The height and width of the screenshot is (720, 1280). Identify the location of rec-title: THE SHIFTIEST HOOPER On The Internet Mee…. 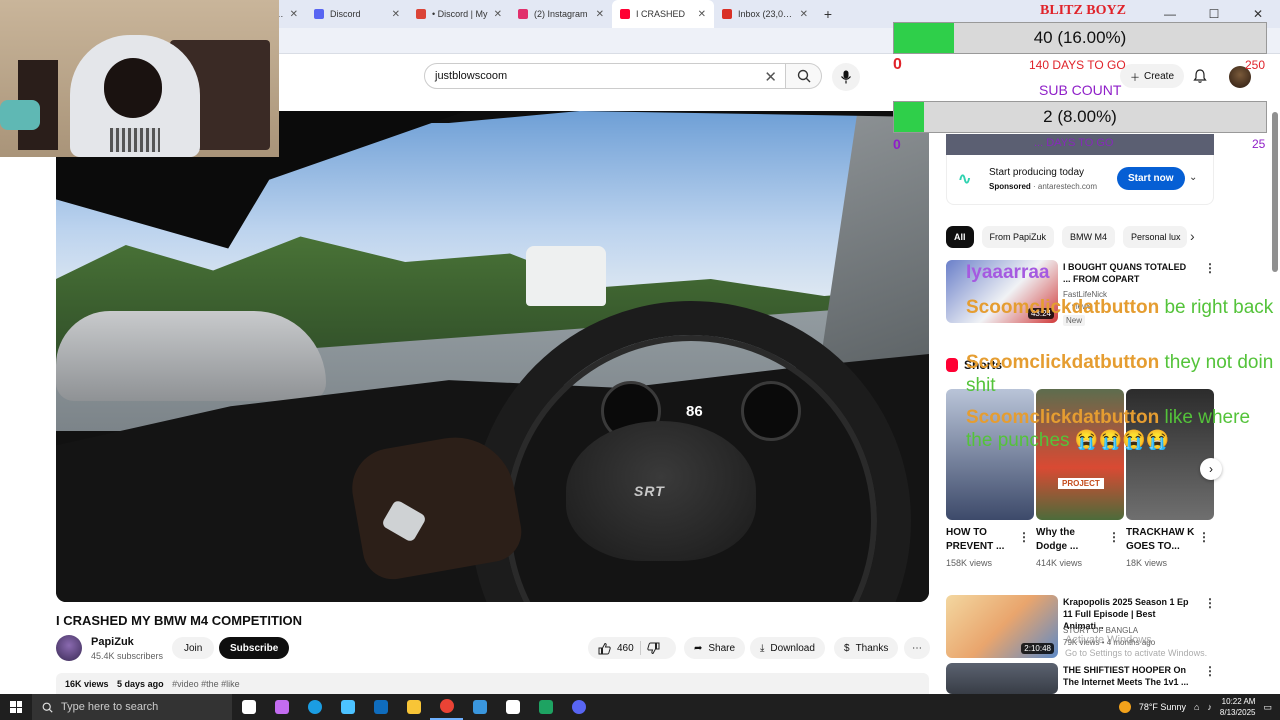
(1130, 676).